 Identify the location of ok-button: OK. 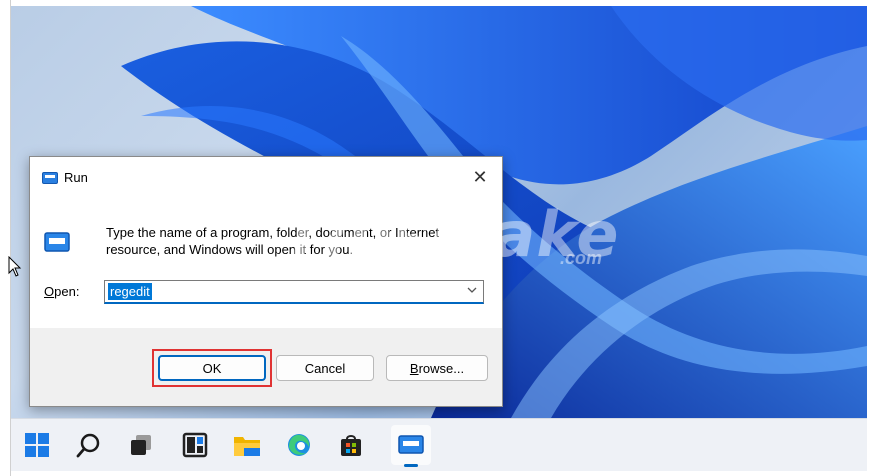
(212, 368).